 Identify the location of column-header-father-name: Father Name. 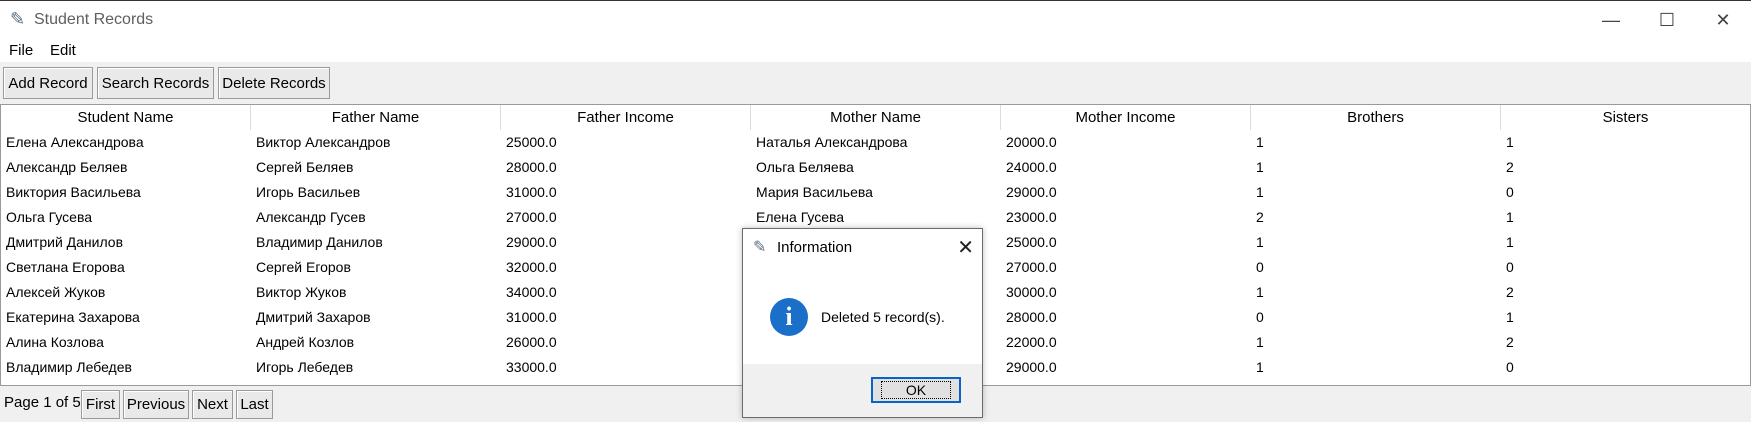
(376, 117).